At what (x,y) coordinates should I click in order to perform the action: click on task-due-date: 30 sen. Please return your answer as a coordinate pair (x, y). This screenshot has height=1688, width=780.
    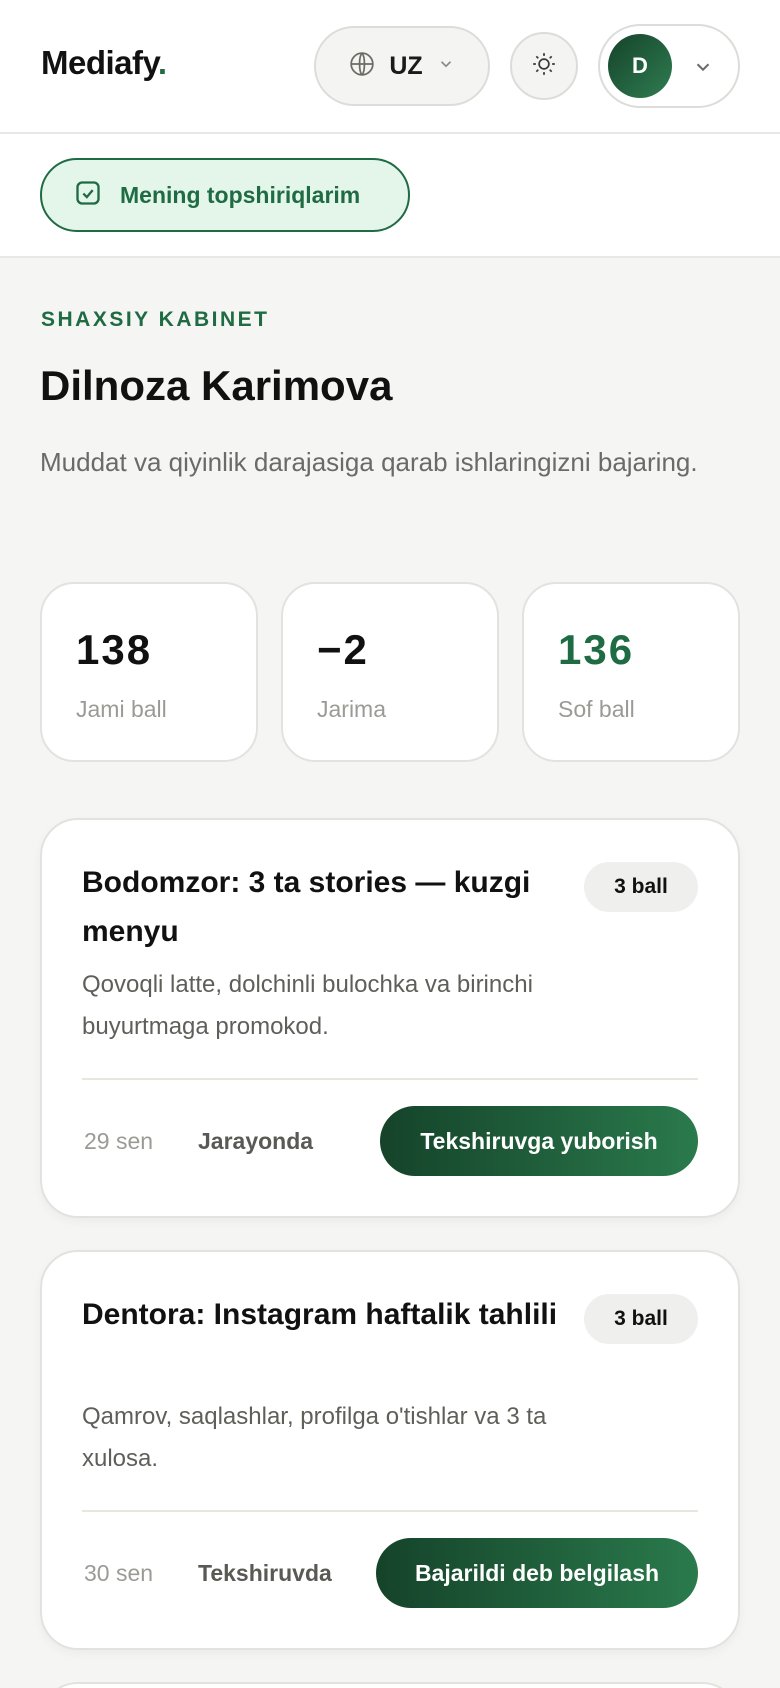
    Looking at the image, I should click on (119, 1573).